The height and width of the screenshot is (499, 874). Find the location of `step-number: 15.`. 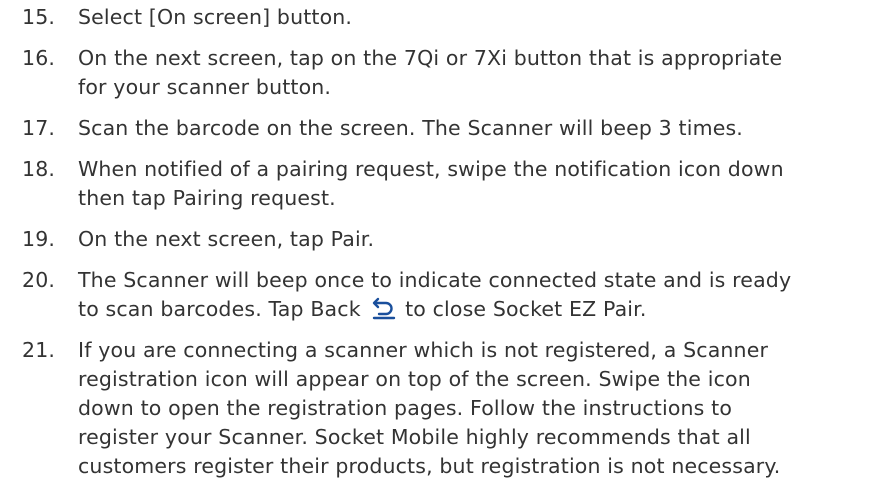

step-number: 15. is located at coordinates (39, 17).